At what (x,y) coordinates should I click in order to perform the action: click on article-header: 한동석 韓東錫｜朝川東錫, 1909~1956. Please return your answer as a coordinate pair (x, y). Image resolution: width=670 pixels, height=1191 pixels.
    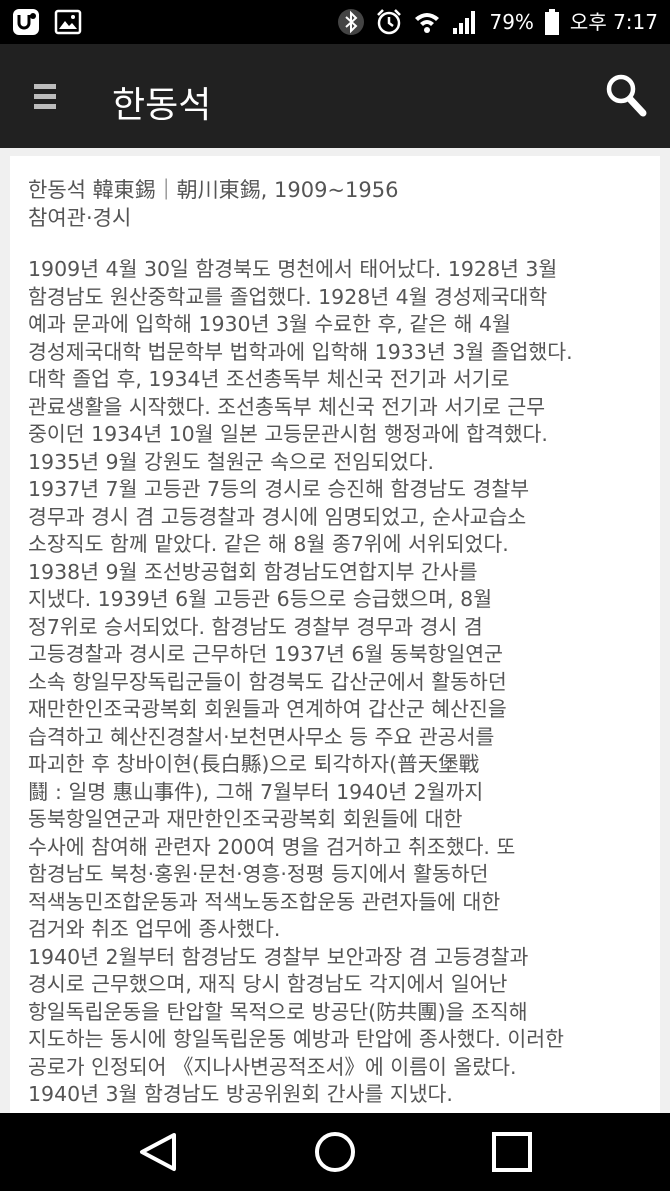
    Looking at the image, I should click on (213, 190).